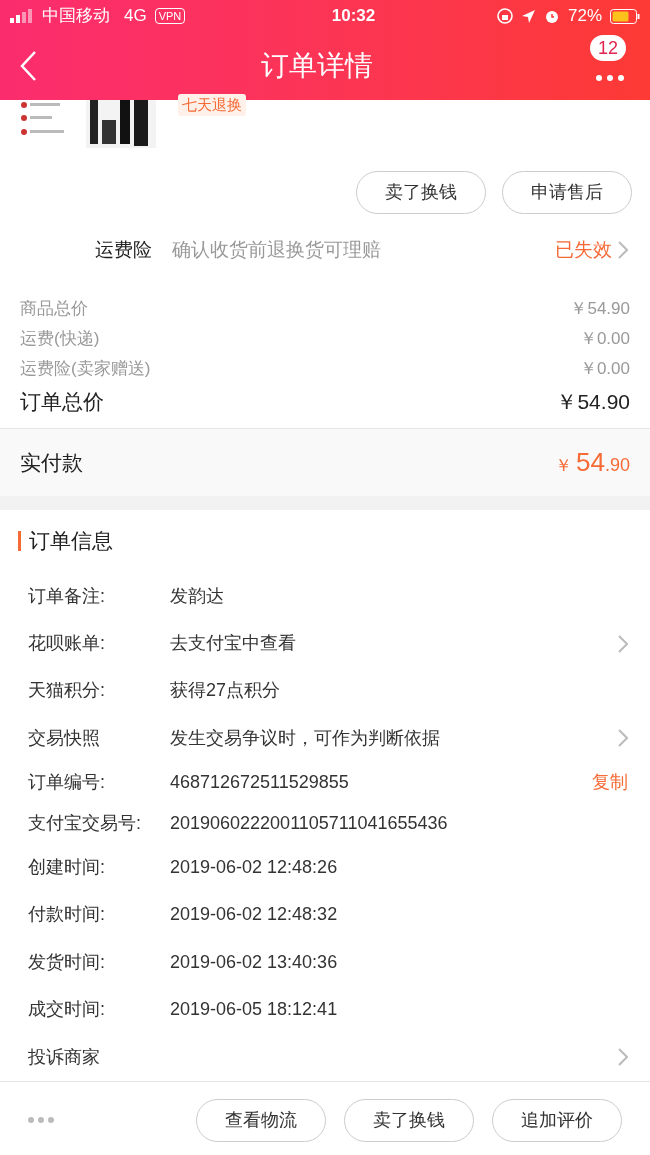 The image size is (650, 1155). I want to click on info-label: 付款时间:, so click(67, 914).